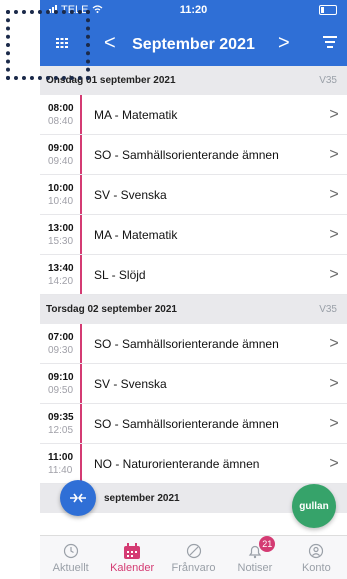 The image size is (347, 579). I want to click on tab-konto: Konto, so click(316, 557).